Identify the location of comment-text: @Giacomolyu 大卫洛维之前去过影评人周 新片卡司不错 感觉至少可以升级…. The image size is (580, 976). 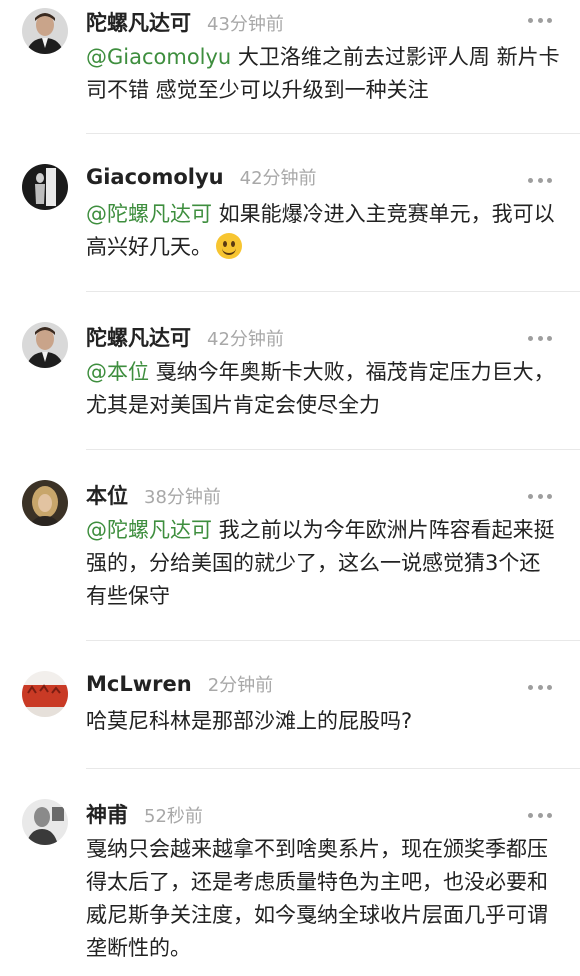
(323, 74).